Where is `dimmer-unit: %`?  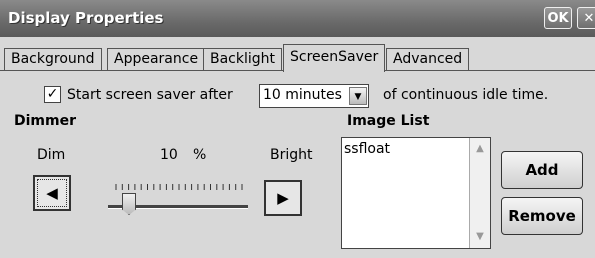
dimmer-unit: % is located at coordinates (200, 155).